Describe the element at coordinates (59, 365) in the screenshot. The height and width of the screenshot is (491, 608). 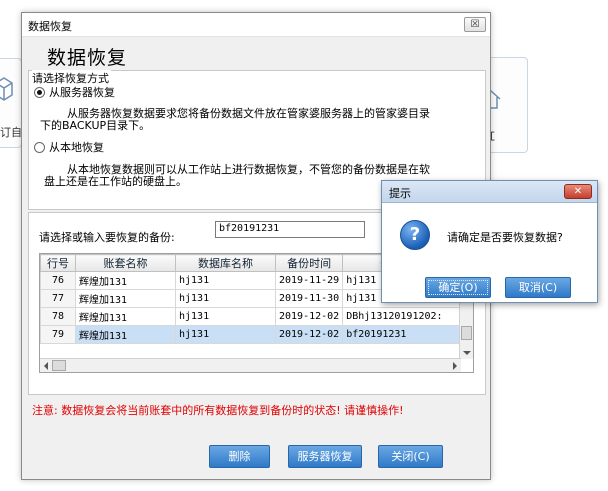
I see `horizontal-scroll-thumb` at that location.